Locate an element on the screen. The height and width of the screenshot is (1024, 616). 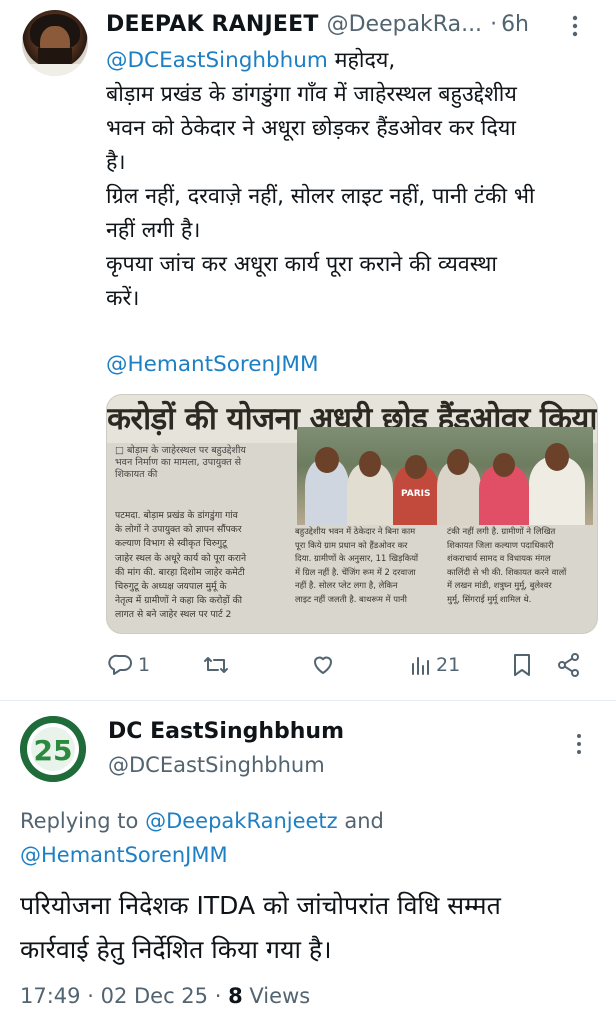
share-button is located at coordinates (569, 665).